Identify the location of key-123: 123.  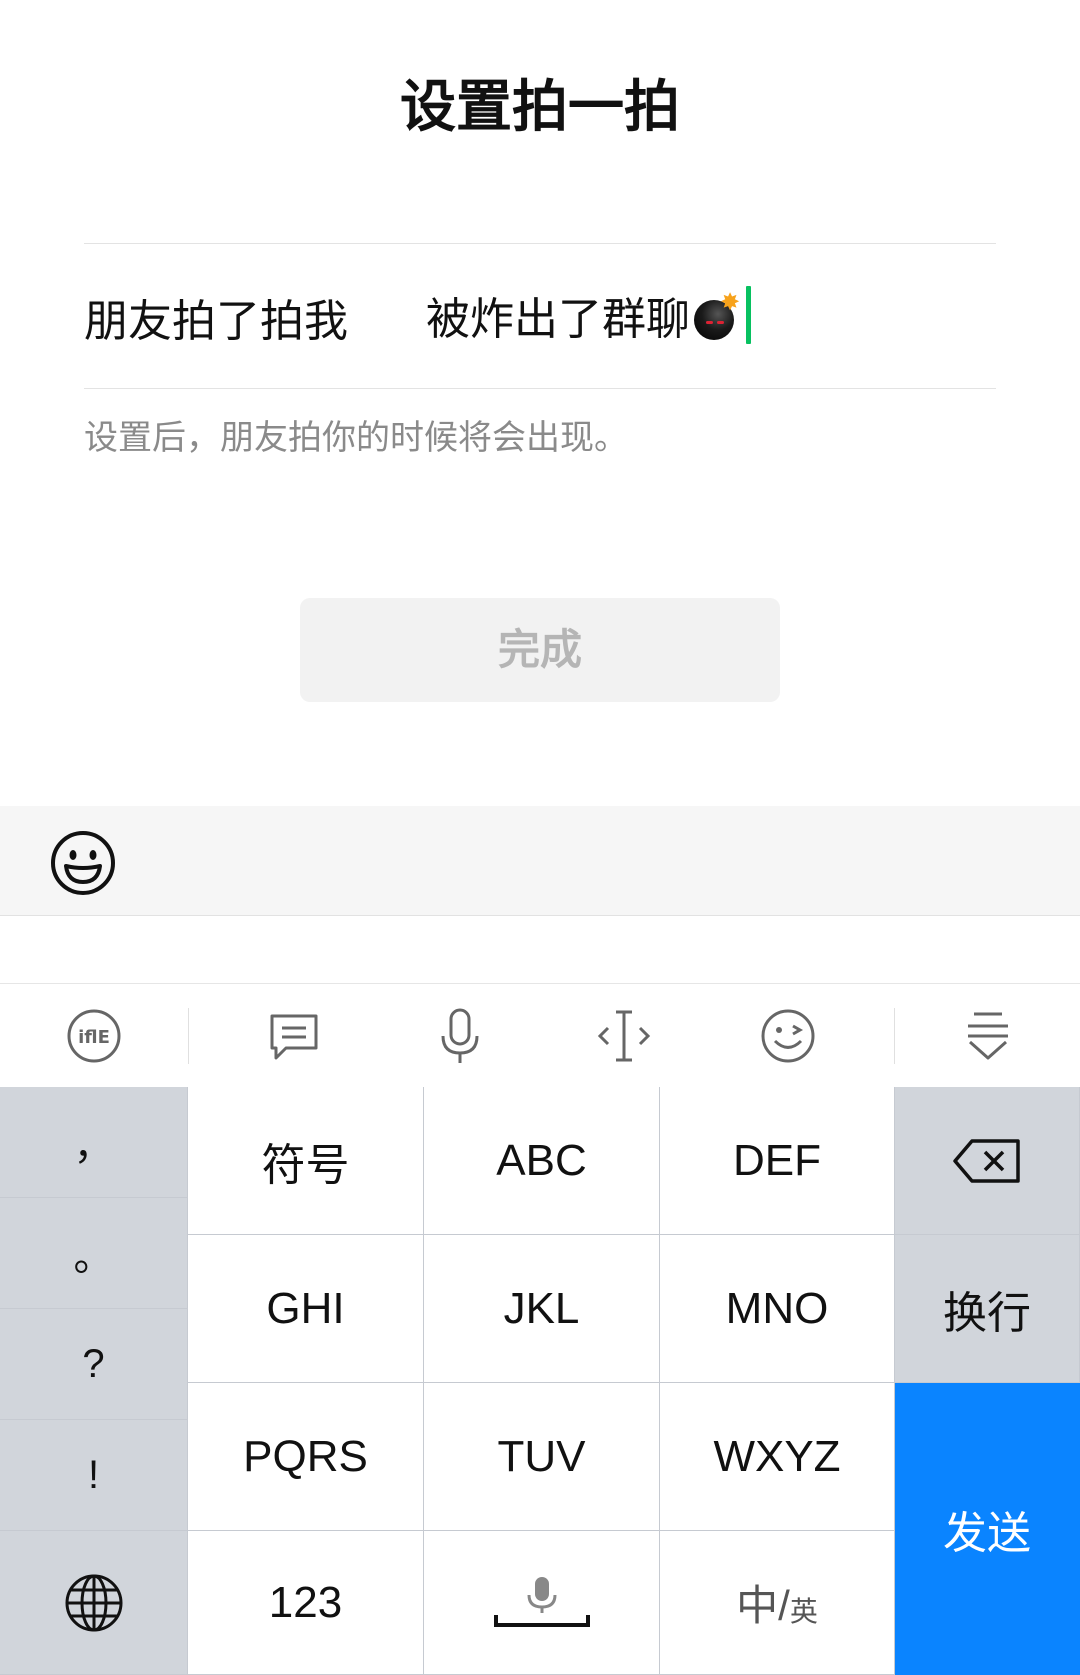
(306, 1603).